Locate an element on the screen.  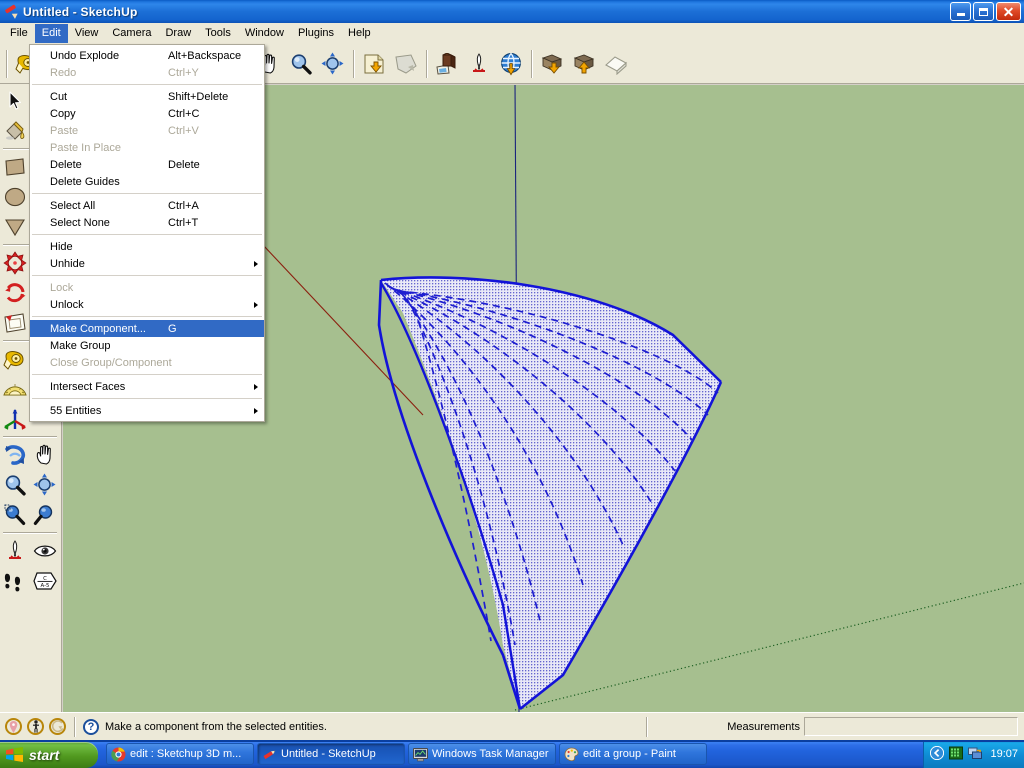
menu-item-close-group-component: Close Group/Component is located at coordinates (147, 362).